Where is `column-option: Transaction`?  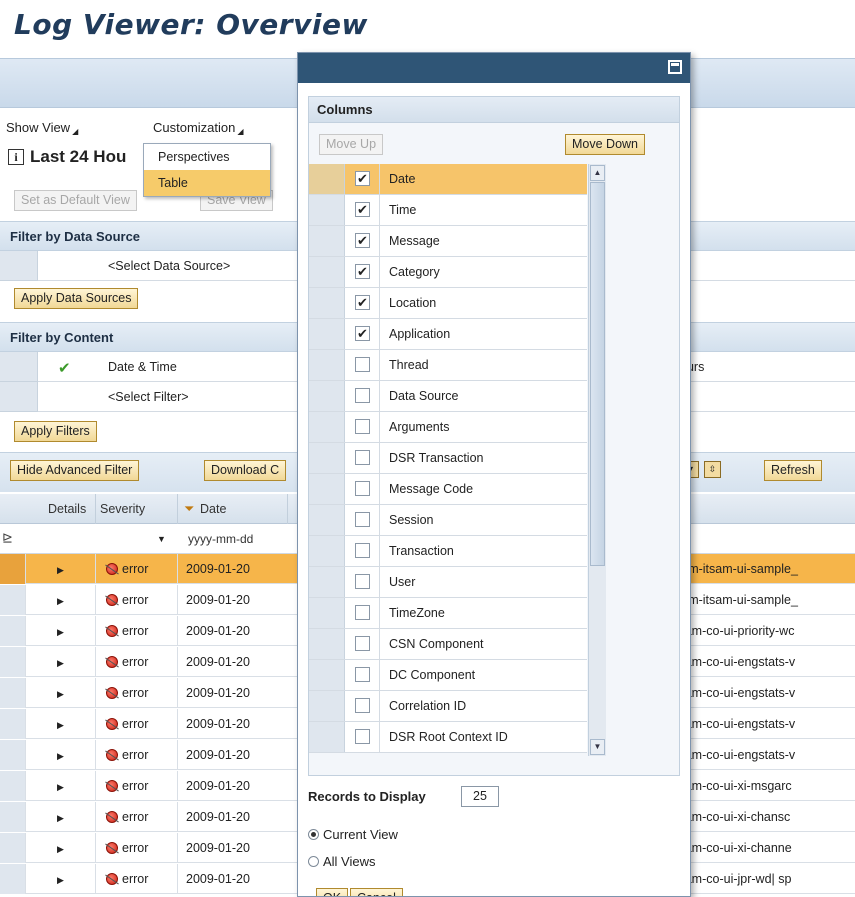
column-option: Transaction is located at coordinates (448, 551).